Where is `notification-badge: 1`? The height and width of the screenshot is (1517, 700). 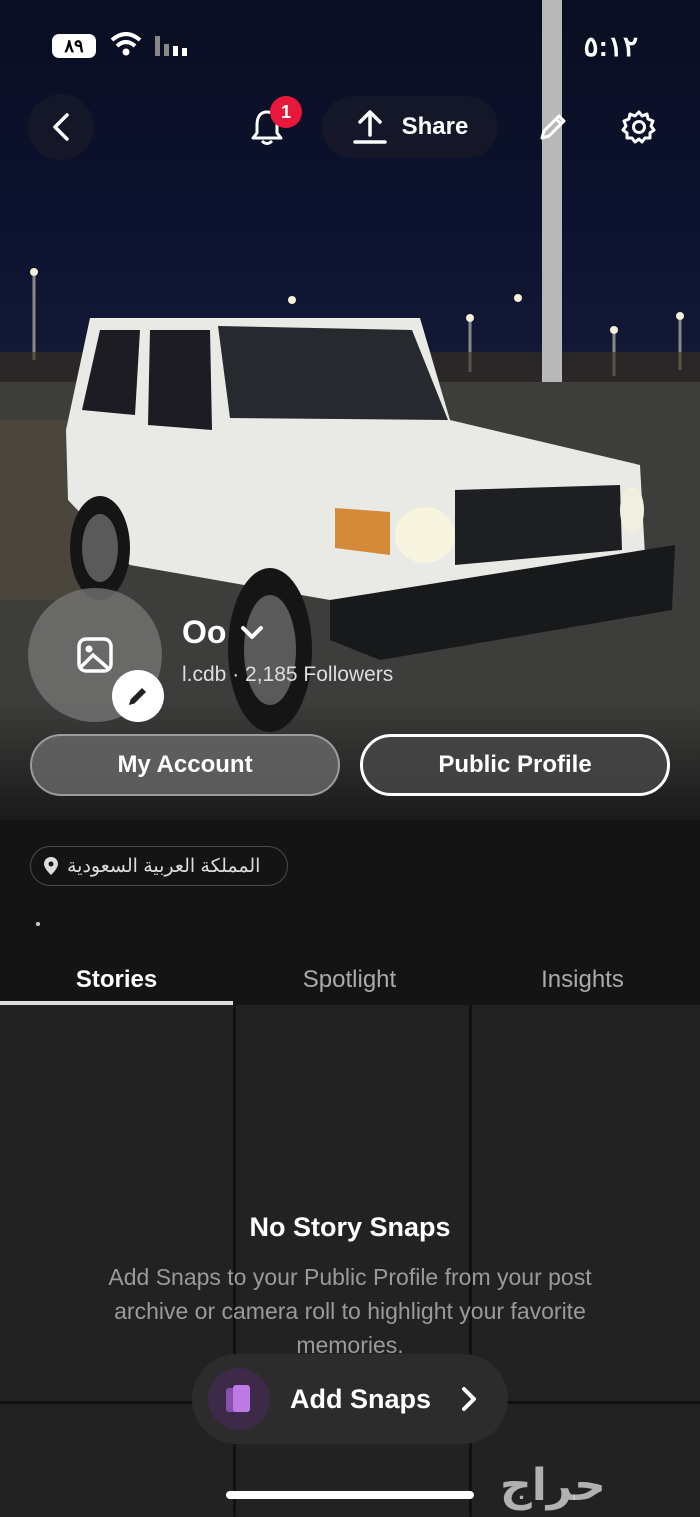 notification-badge: 1 is located at coordinates (286, 112).